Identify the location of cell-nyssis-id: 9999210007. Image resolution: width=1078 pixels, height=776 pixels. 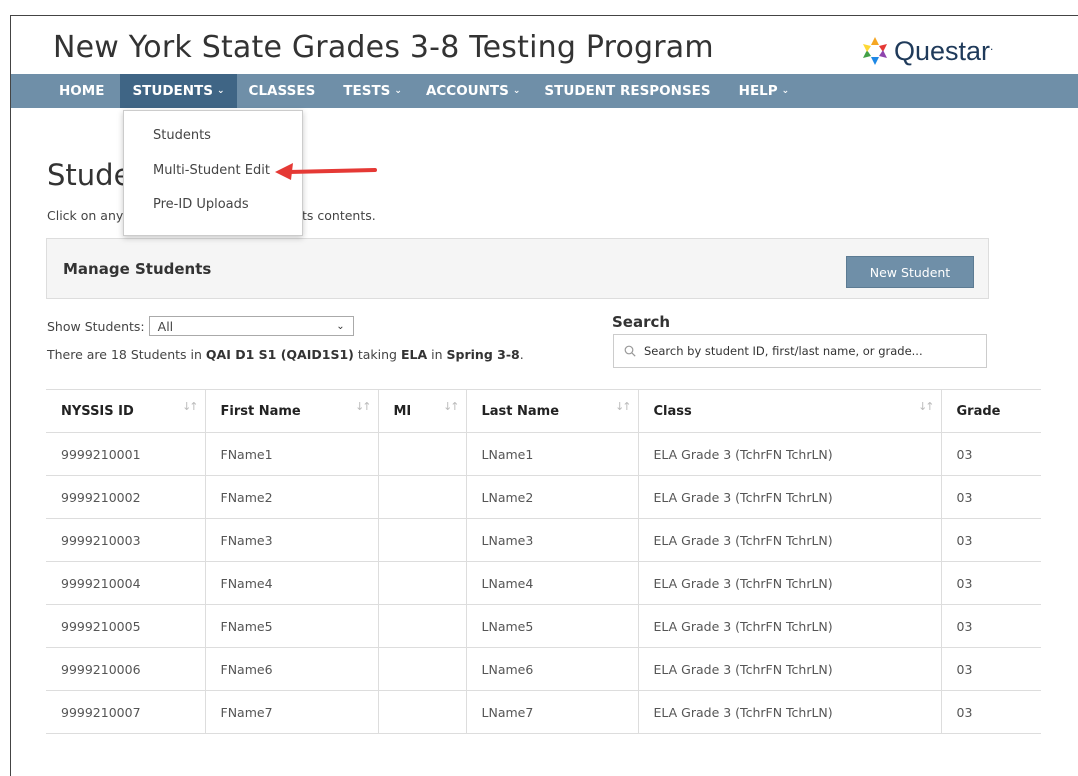
(126, 712).